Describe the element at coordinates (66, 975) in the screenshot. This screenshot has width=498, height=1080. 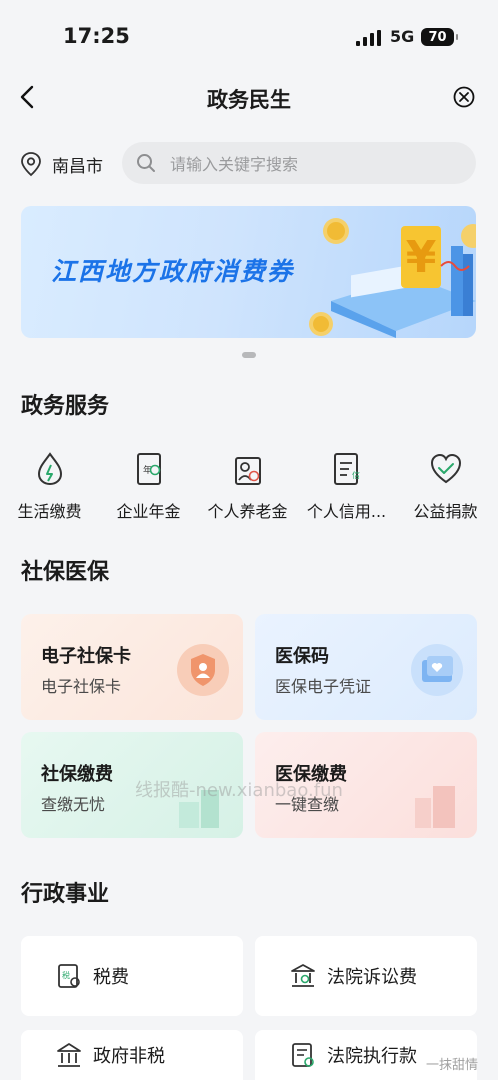
I see `svg-text: 税` at that location.